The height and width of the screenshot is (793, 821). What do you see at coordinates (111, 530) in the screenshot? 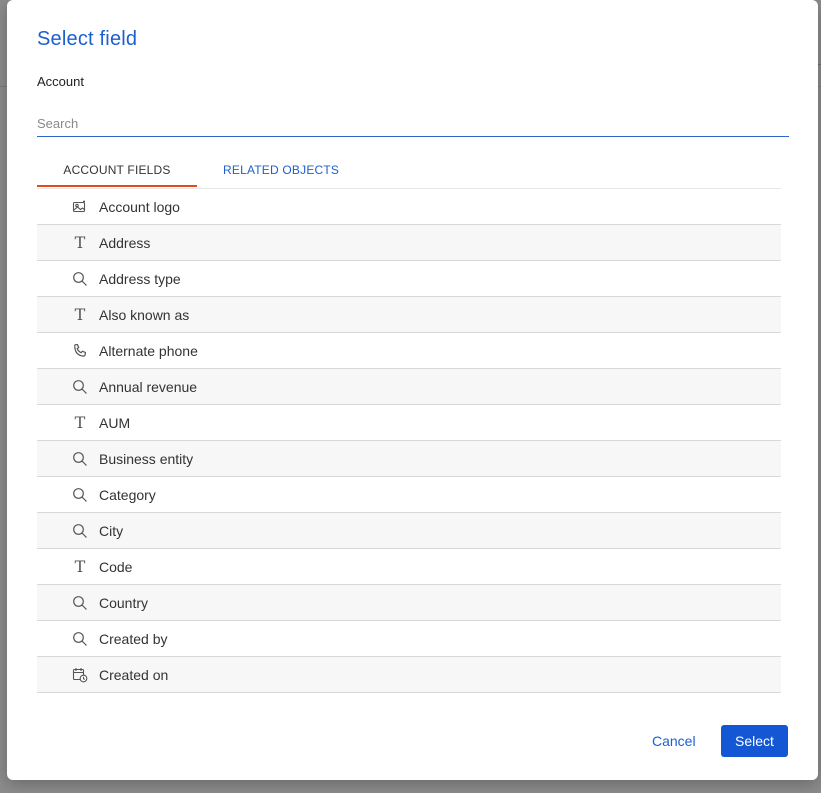
I see `field-label: City` at bounding box center [111, 530].